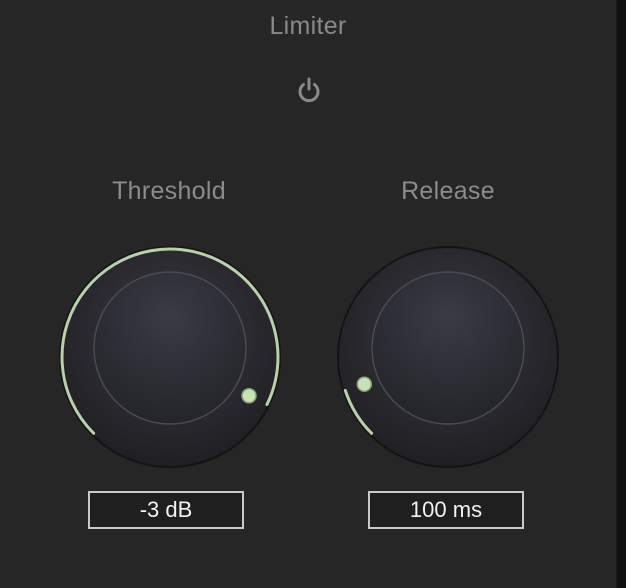 This screenshot has height=588, width=626. I want to click on power-button, so click(309, 90).